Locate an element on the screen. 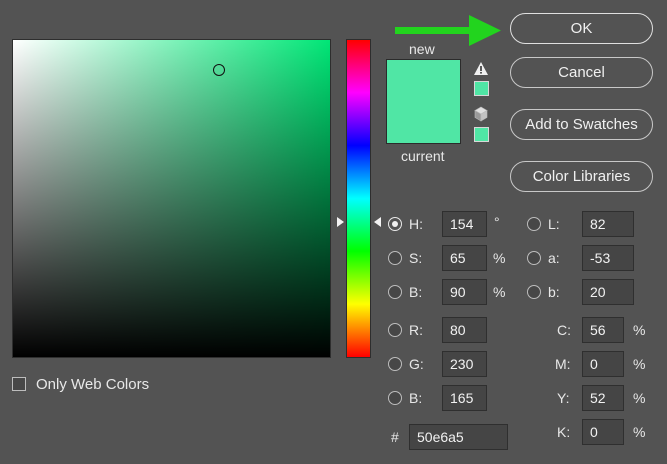  black-input: 0 is located at coordinates (603, 432).